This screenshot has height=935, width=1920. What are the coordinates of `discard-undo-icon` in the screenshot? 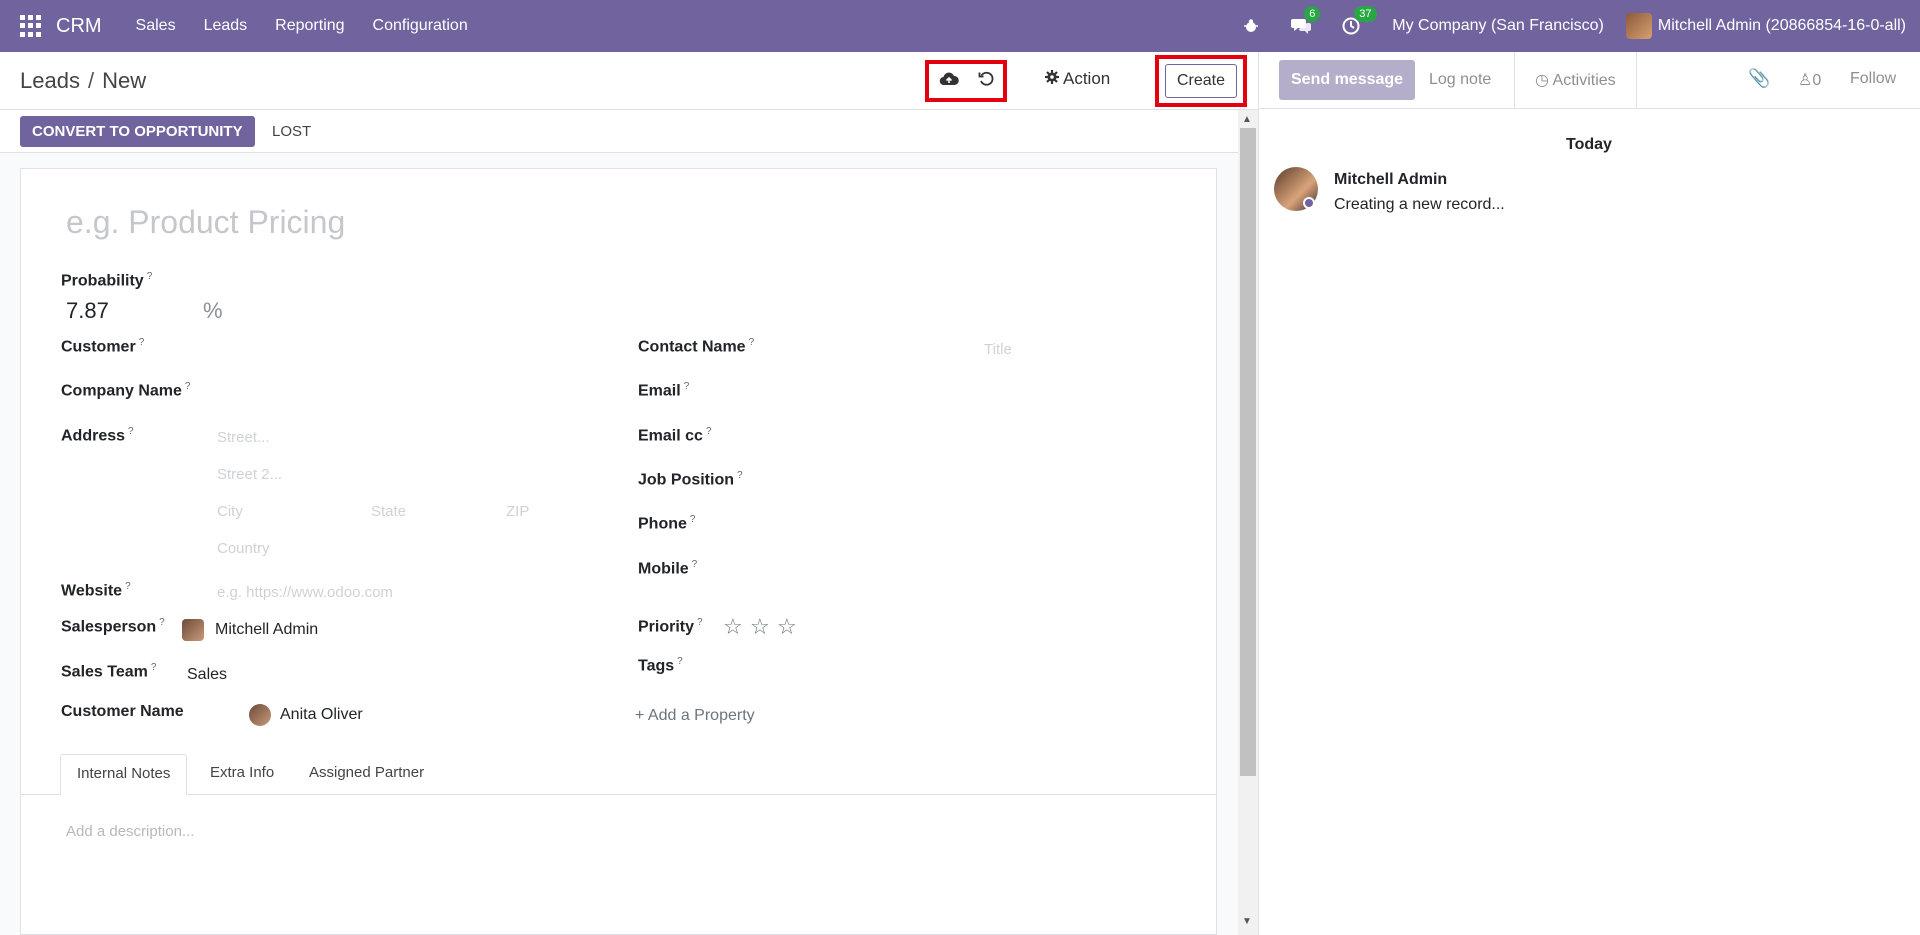 It's located at (986, 81).